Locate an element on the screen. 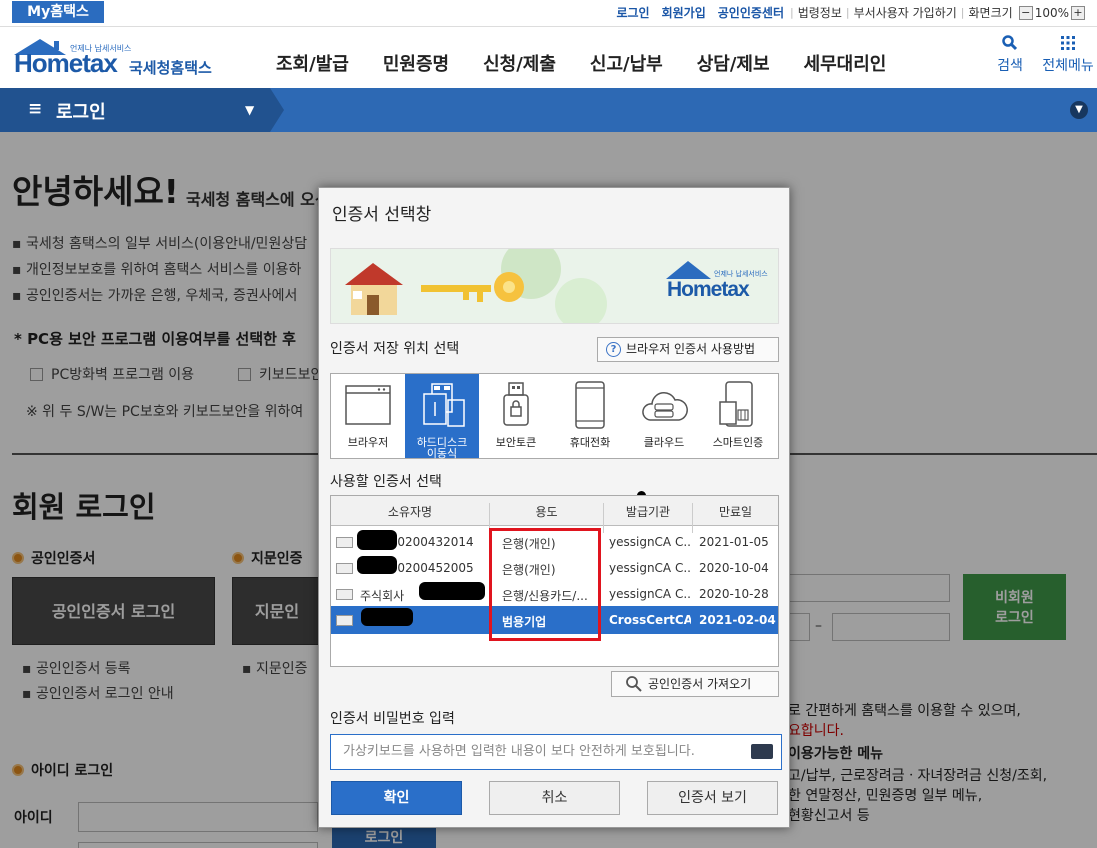 This screenshot has height=848, width=1097. password-placeholder: 가상키보드를 사용하면 입력한 내용이 보다 안전하게 보호됩니다. is located at coordinates (519, 751).